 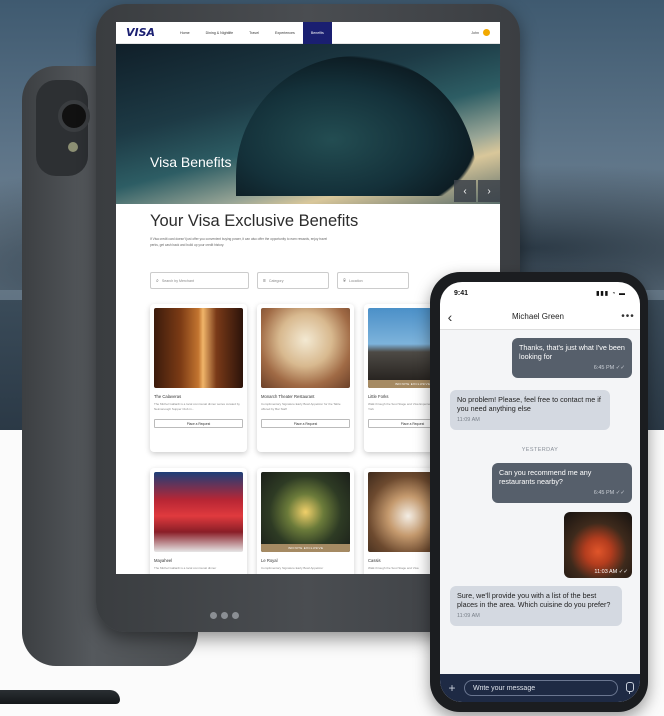 What do you see at coordinates (191, 162) in the screenshot?
I see `hero-title: Visa Benefits` at bounding box center [191, 162].